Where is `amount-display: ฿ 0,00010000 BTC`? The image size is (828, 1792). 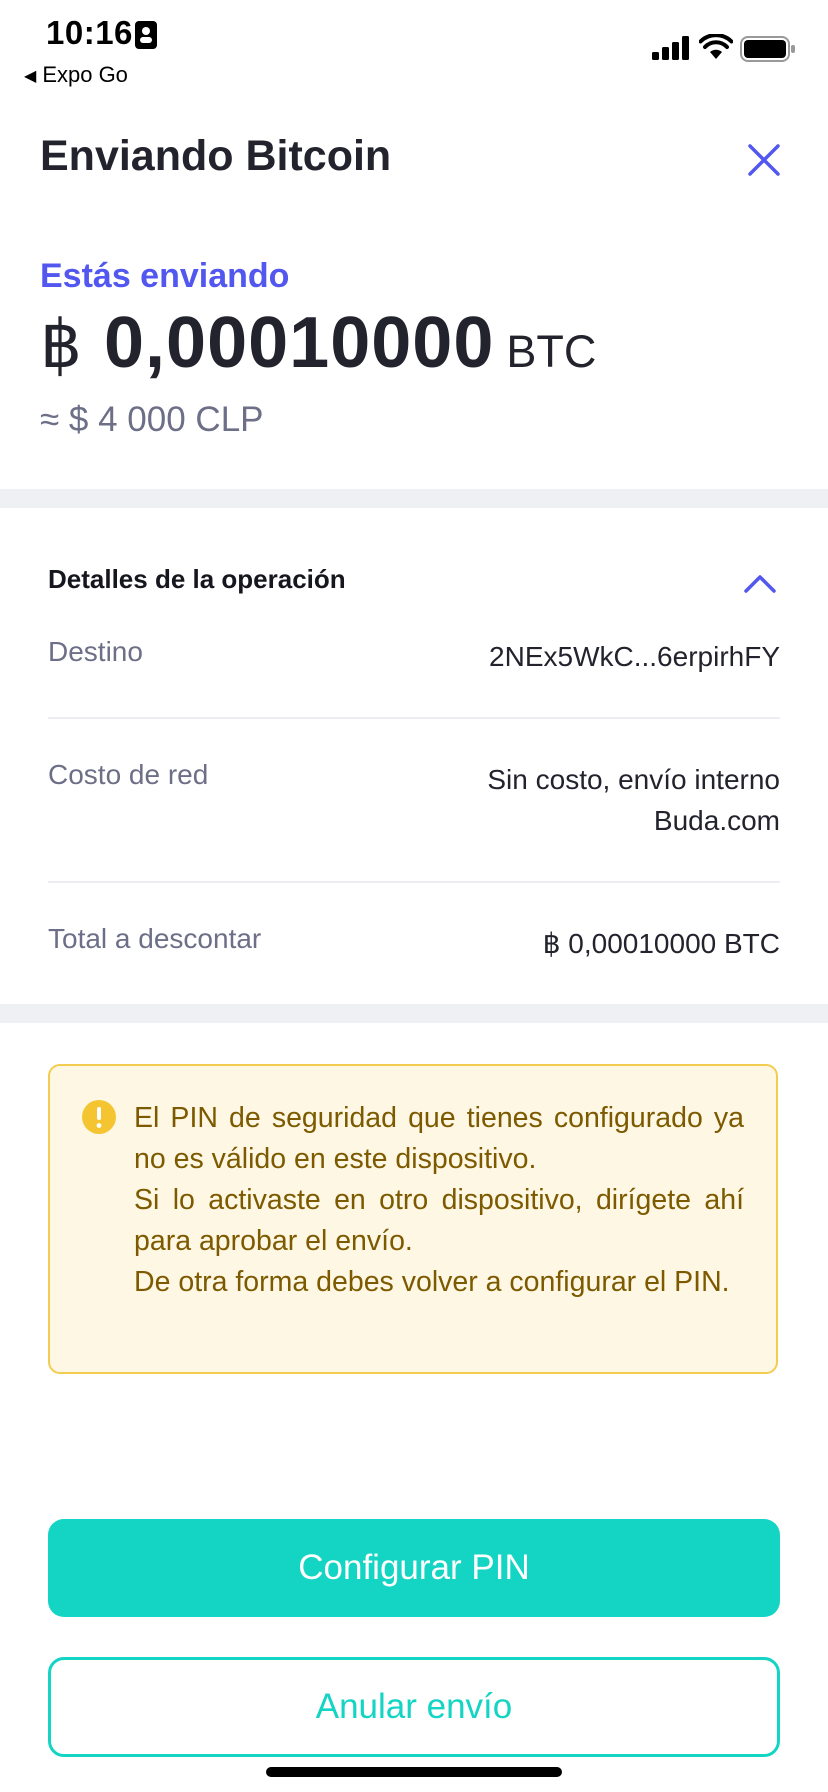 amount-display: ฿ 0,00010000 BTC is located at coordinates (318, 343).